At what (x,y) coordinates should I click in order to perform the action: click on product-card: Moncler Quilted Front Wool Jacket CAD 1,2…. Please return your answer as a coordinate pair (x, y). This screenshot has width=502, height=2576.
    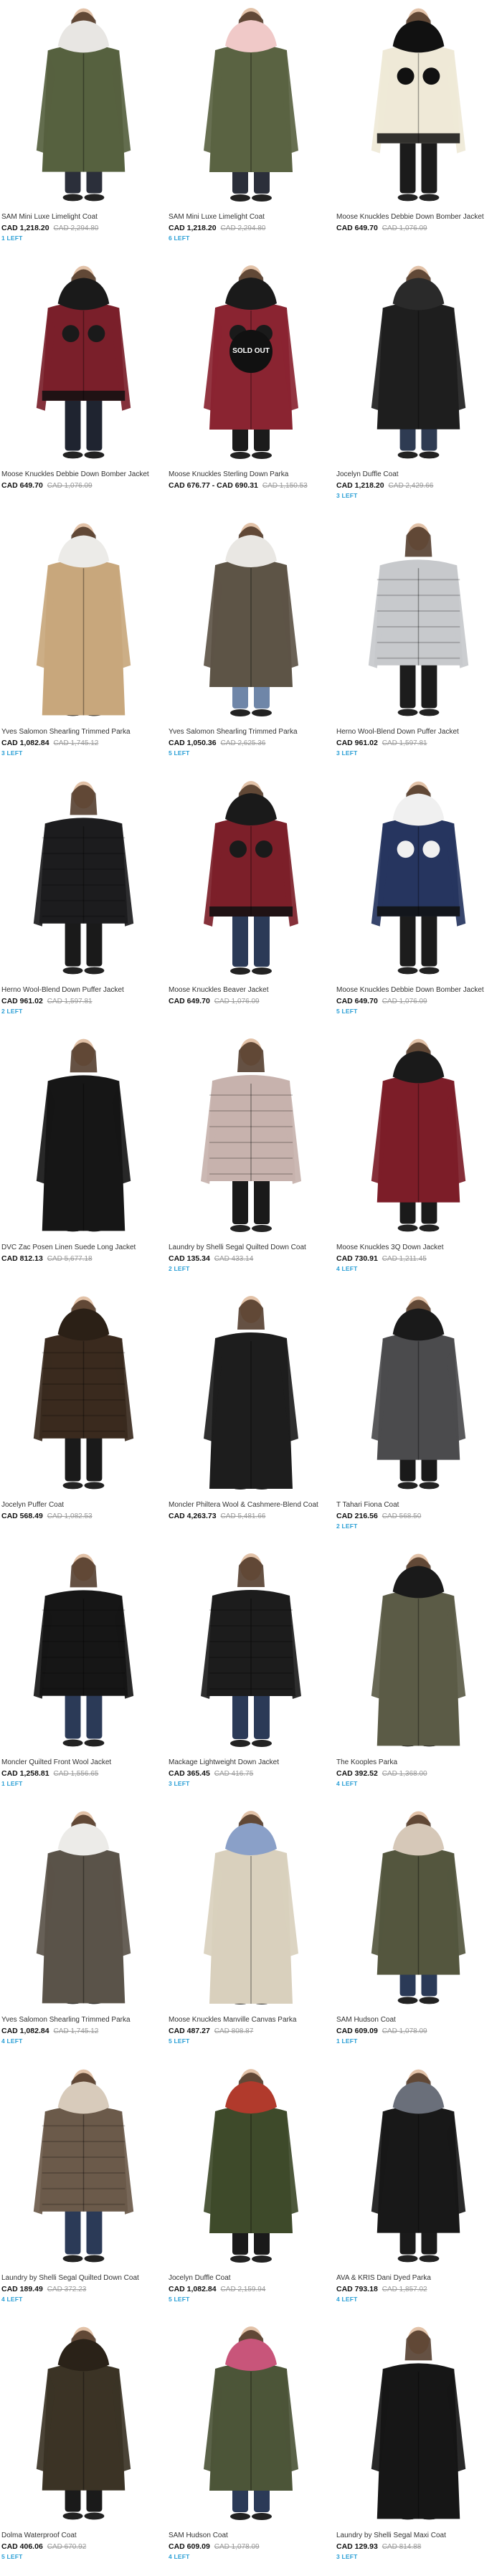
    Looking at the image, I should click on (84, 1674).